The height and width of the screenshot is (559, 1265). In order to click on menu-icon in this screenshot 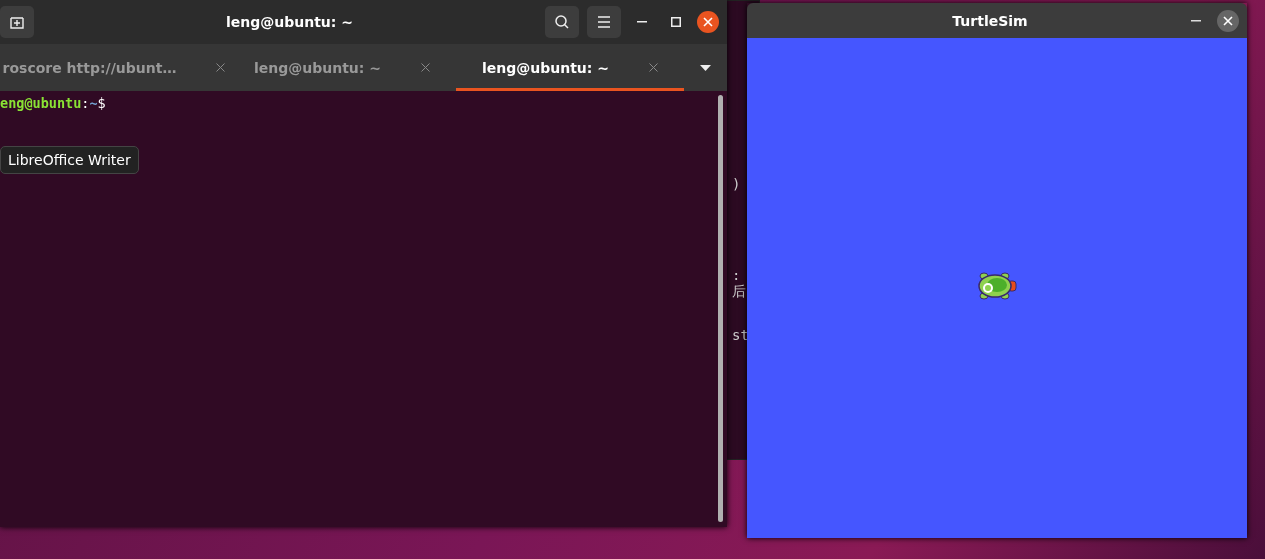, I will do `click(604, 22)`.